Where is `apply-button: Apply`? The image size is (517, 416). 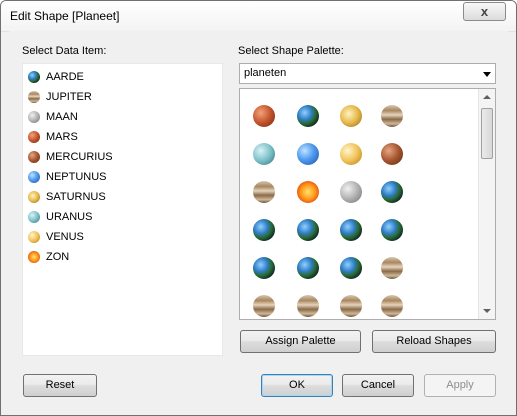
apply-button: Apply is located at coordinates (460, 385).